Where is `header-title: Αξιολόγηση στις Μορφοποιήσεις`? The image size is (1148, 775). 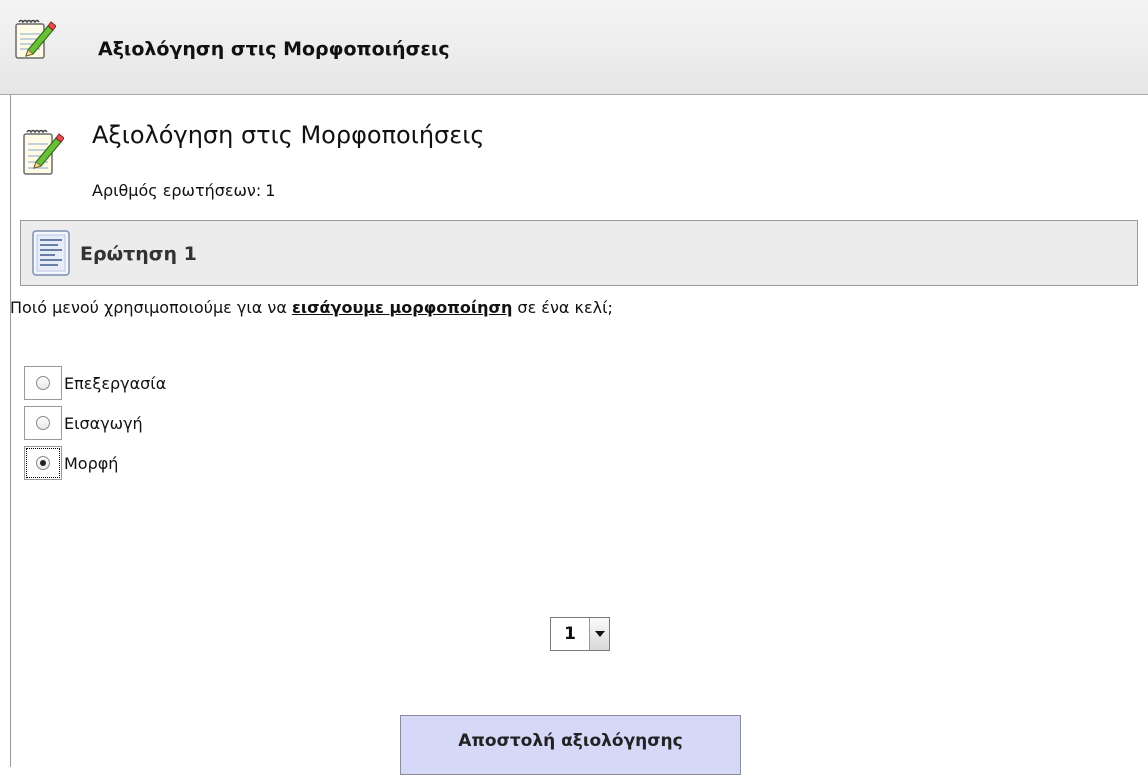 header-title: Αξιολόγηση στις Μορφοποιήσεις is located at coordinates (274, 49).